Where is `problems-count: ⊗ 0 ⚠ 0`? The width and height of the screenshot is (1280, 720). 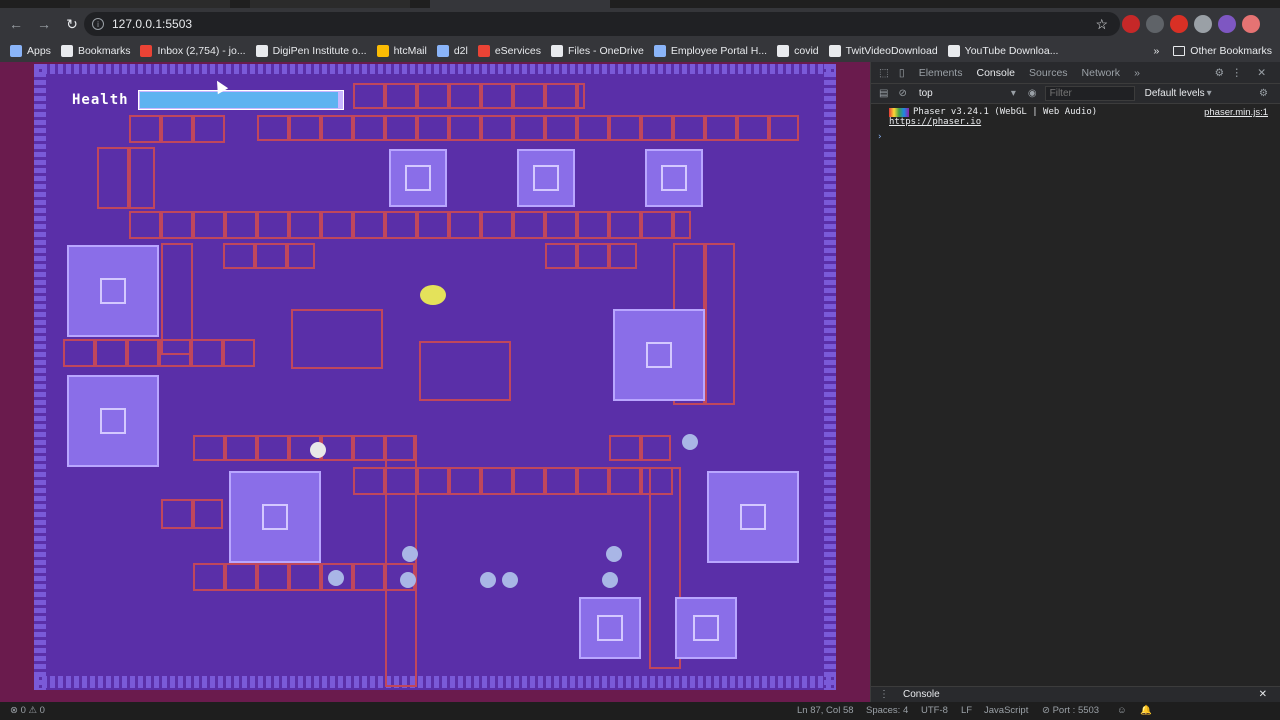 problems-count: ⊗ 0 ⚠ 0 is located at coordinates (27, 710).